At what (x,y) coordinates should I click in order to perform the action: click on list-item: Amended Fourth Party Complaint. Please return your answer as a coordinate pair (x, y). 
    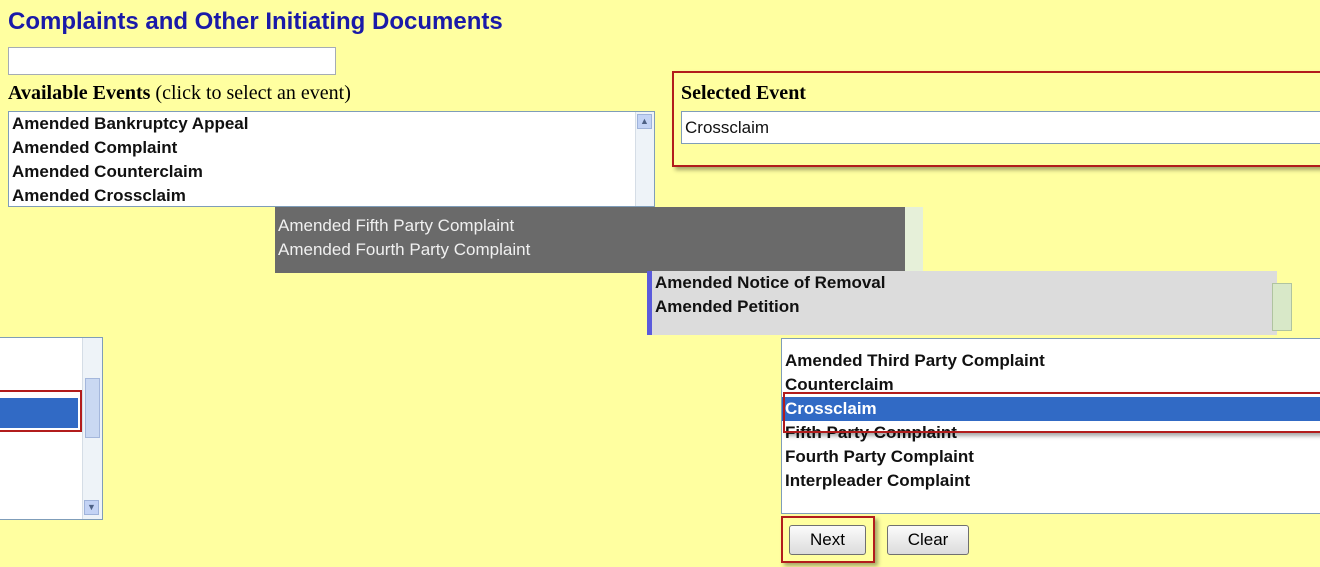
    Looking at the image, I should click on (404, 249).